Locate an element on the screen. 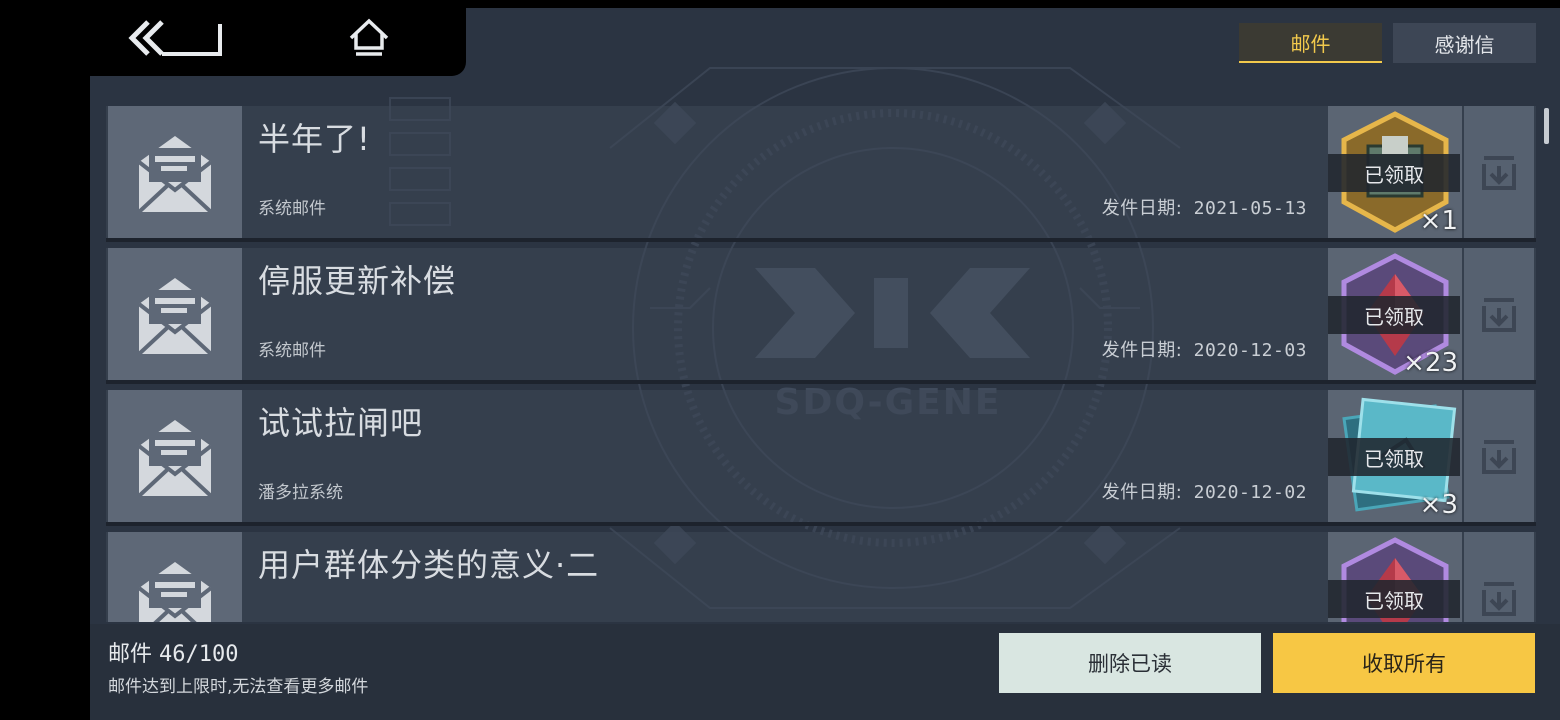 This screenshot has width=1560, height=720. mail-subject: 半年了! is located at coordinates (314, 139).